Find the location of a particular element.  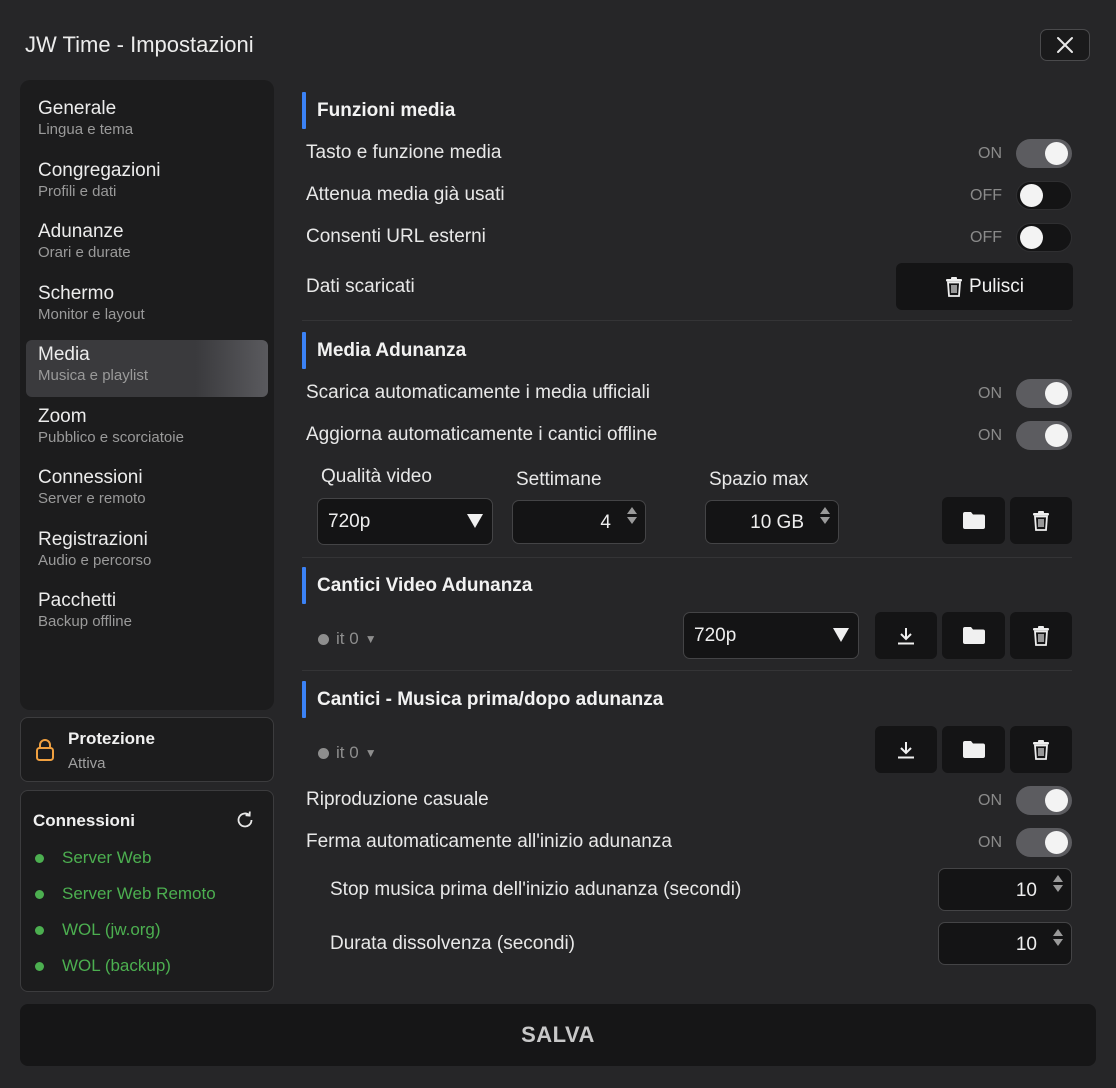

nav-item-zoom: Zoom Pubblico e scorciatoie is located at coordinates (147, 430).